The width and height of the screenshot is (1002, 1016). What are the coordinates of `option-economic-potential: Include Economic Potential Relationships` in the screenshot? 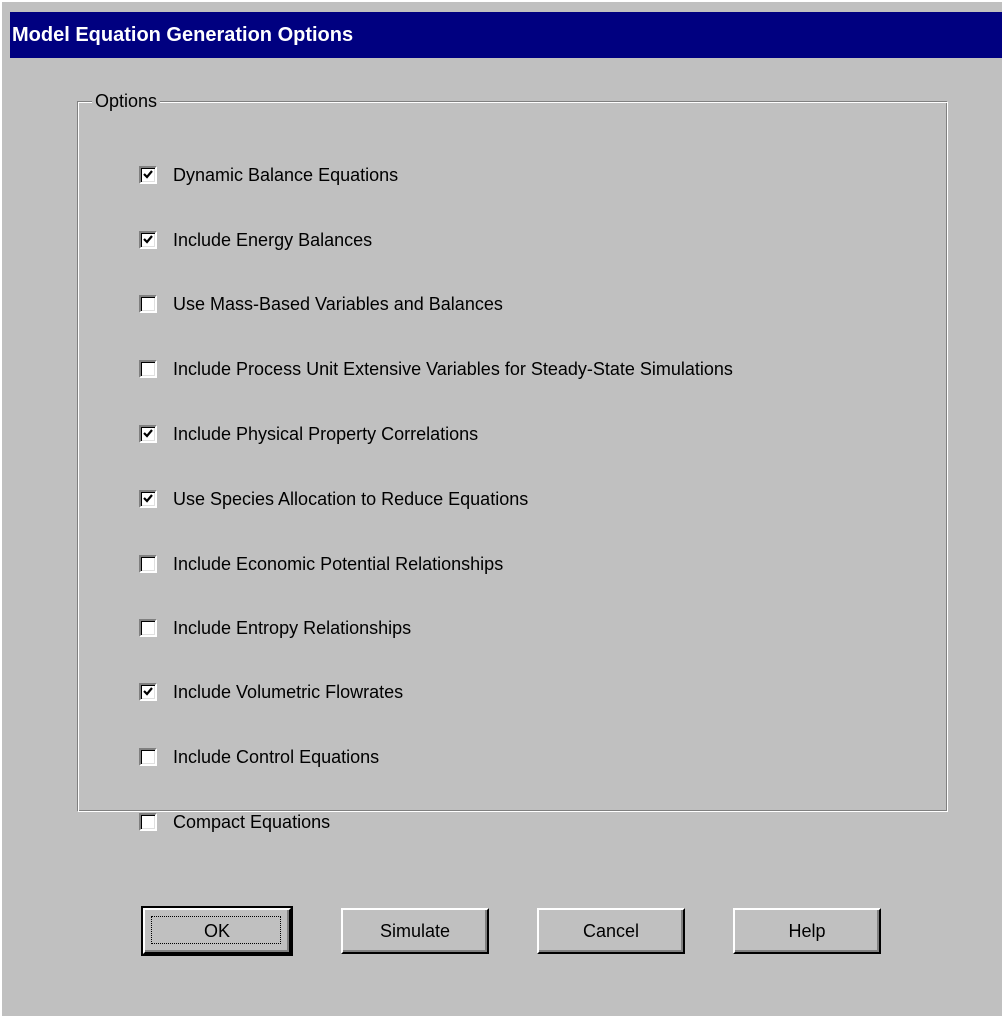 It's located at (321, 564).